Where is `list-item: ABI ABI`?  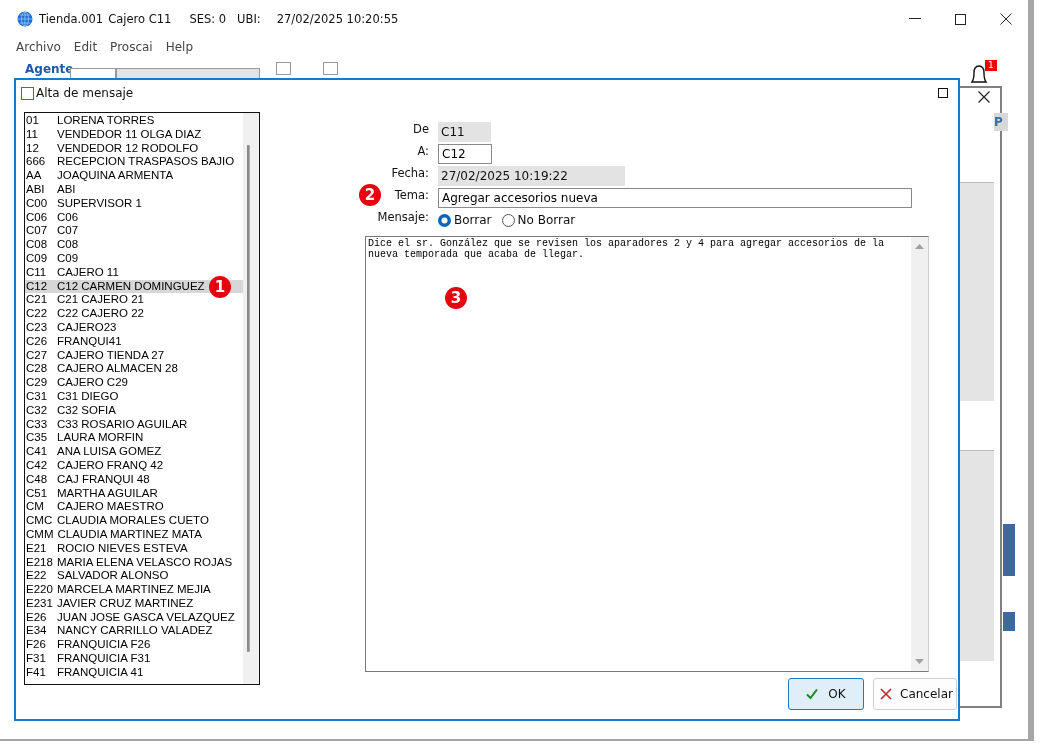 list-item: ABI ABI is located at coordinates (134, 190).